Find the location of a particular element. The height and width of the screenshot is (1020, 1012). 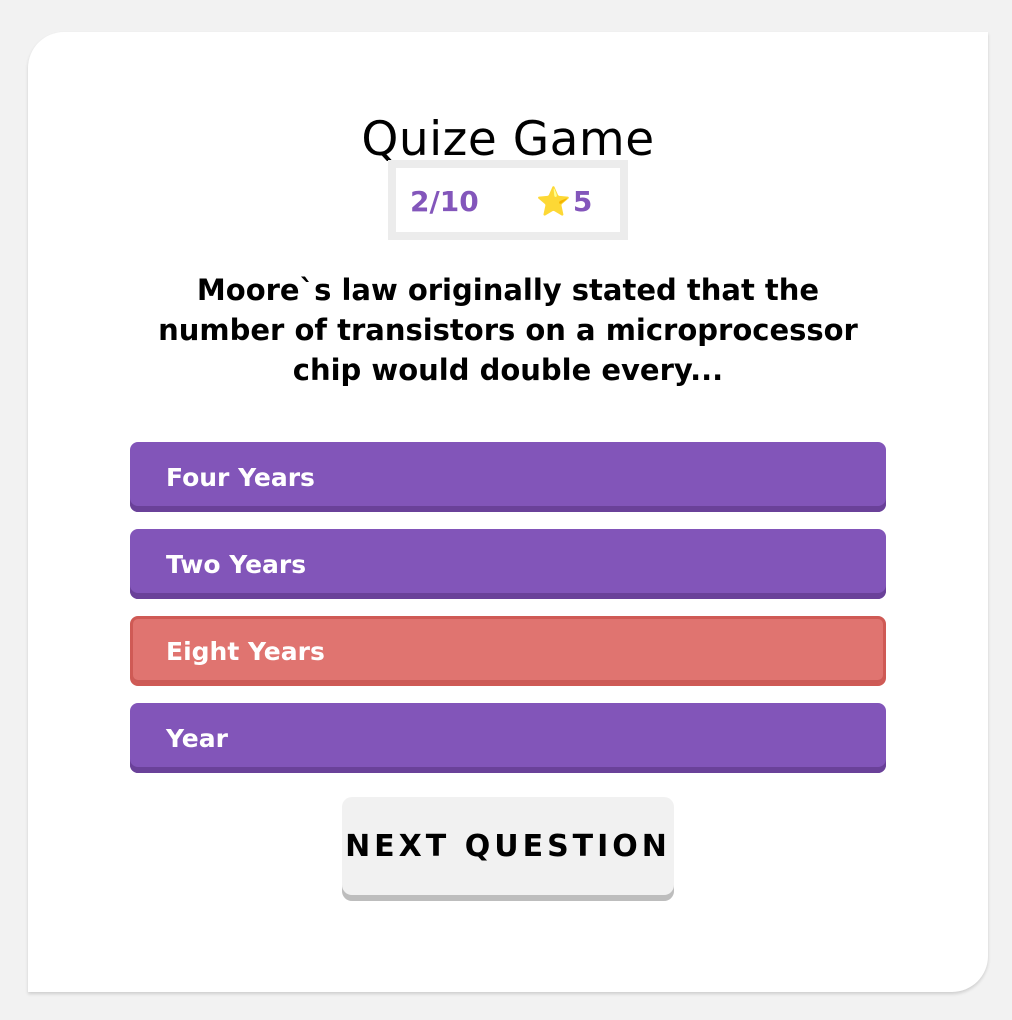

answer-label: Eight Years is located at coordinates (245, 651).